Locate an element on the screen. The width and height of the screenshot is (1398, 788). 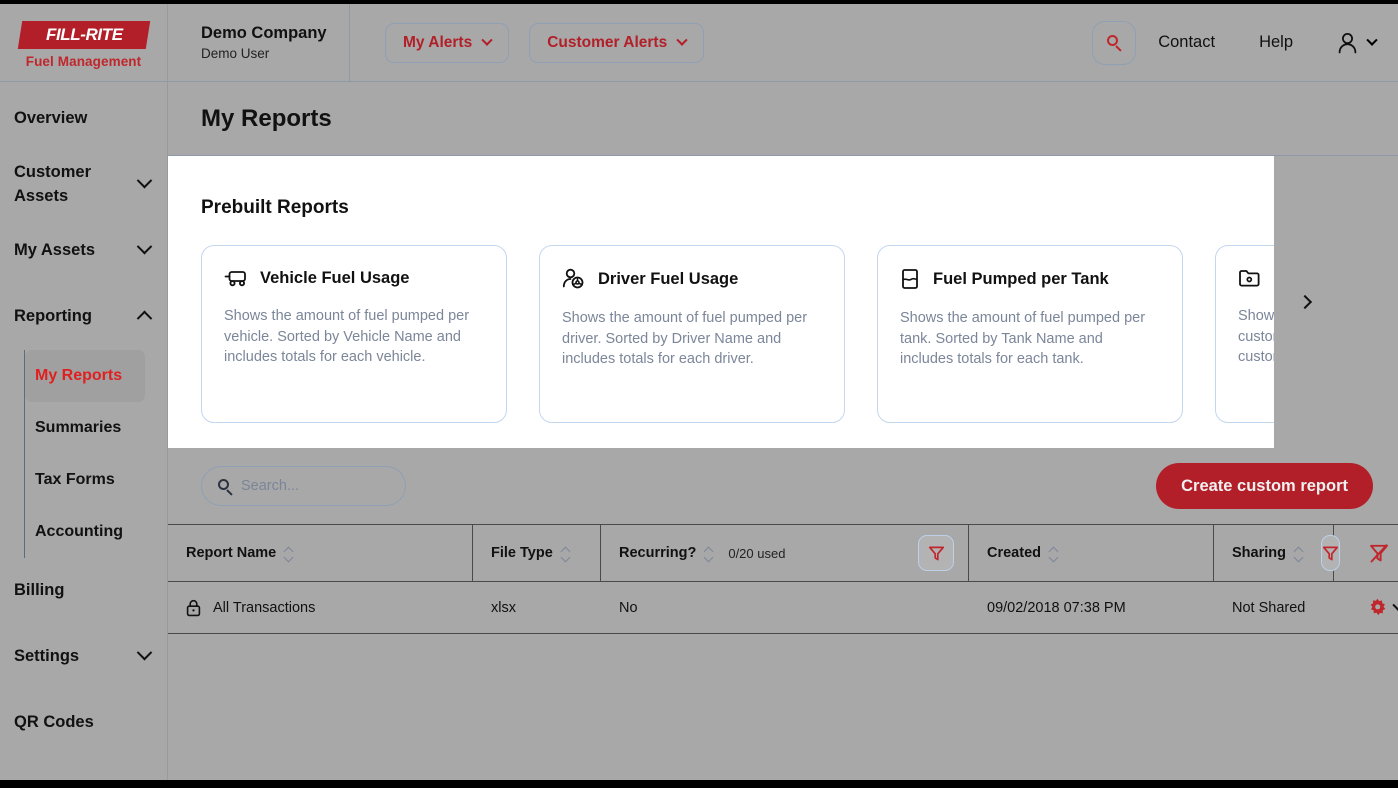
page-title: My Reports is located at coordinates (266, 118).